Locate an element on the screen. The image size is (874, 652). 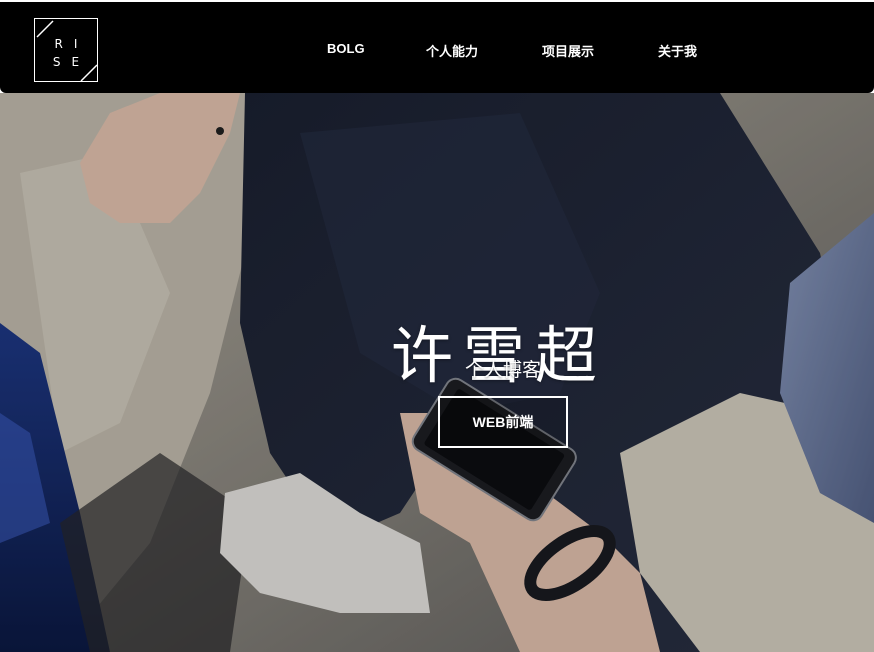
logo-letter: E is located at coordinates (75, 62).